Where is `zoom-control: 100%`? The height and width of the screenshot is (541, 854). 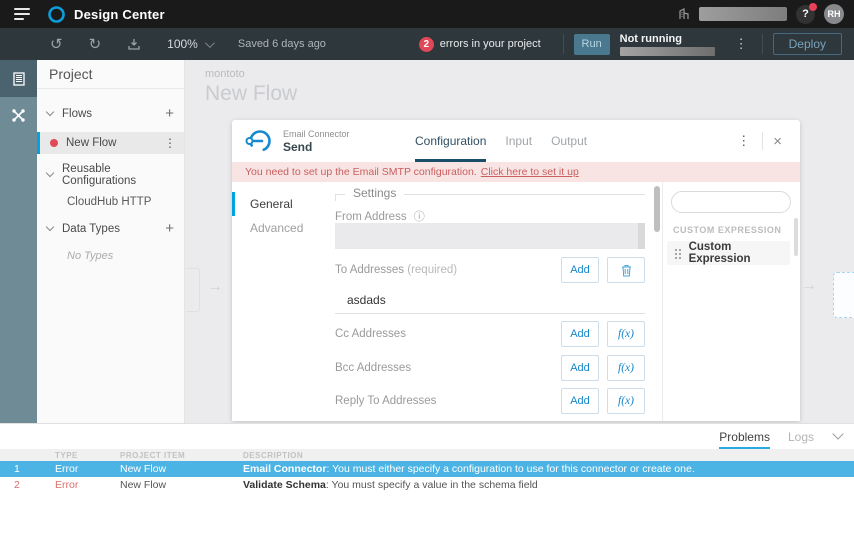 zoom-control: 100% is located at coordinates (191, 44).